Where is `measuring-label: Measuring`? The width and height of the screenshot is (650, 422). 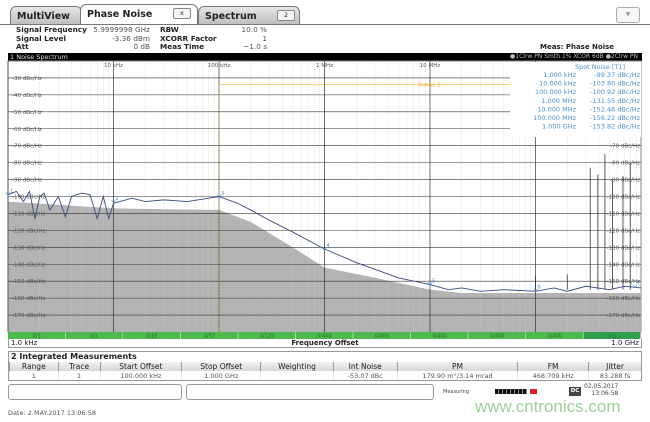 measuring-label: Measuring is located at coordinates (456, 392).